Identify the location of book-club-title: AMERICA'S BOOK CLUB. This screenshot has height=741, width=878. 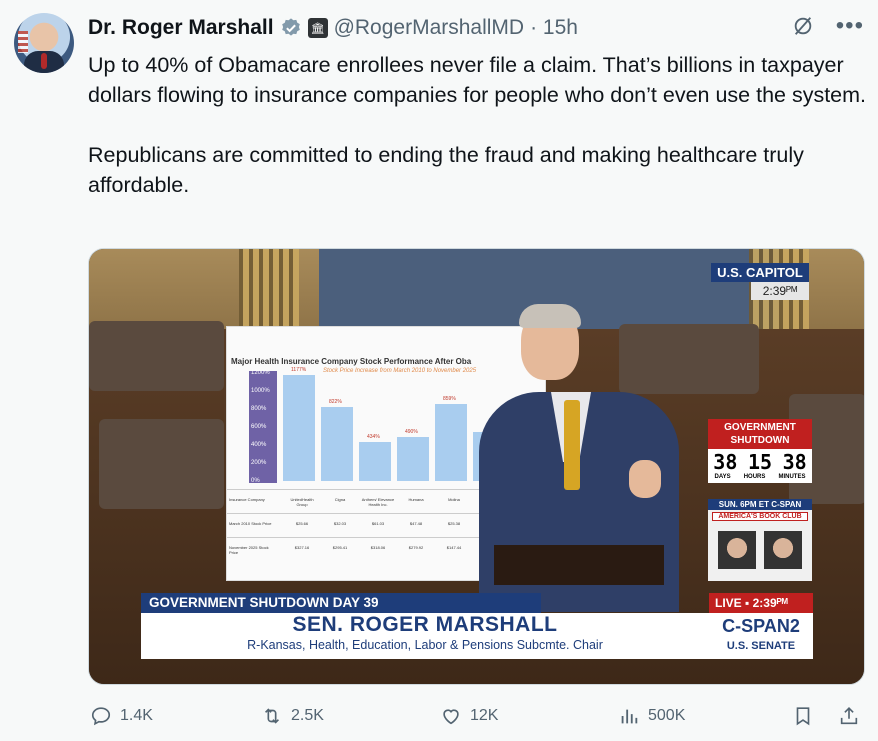
(760, 516).